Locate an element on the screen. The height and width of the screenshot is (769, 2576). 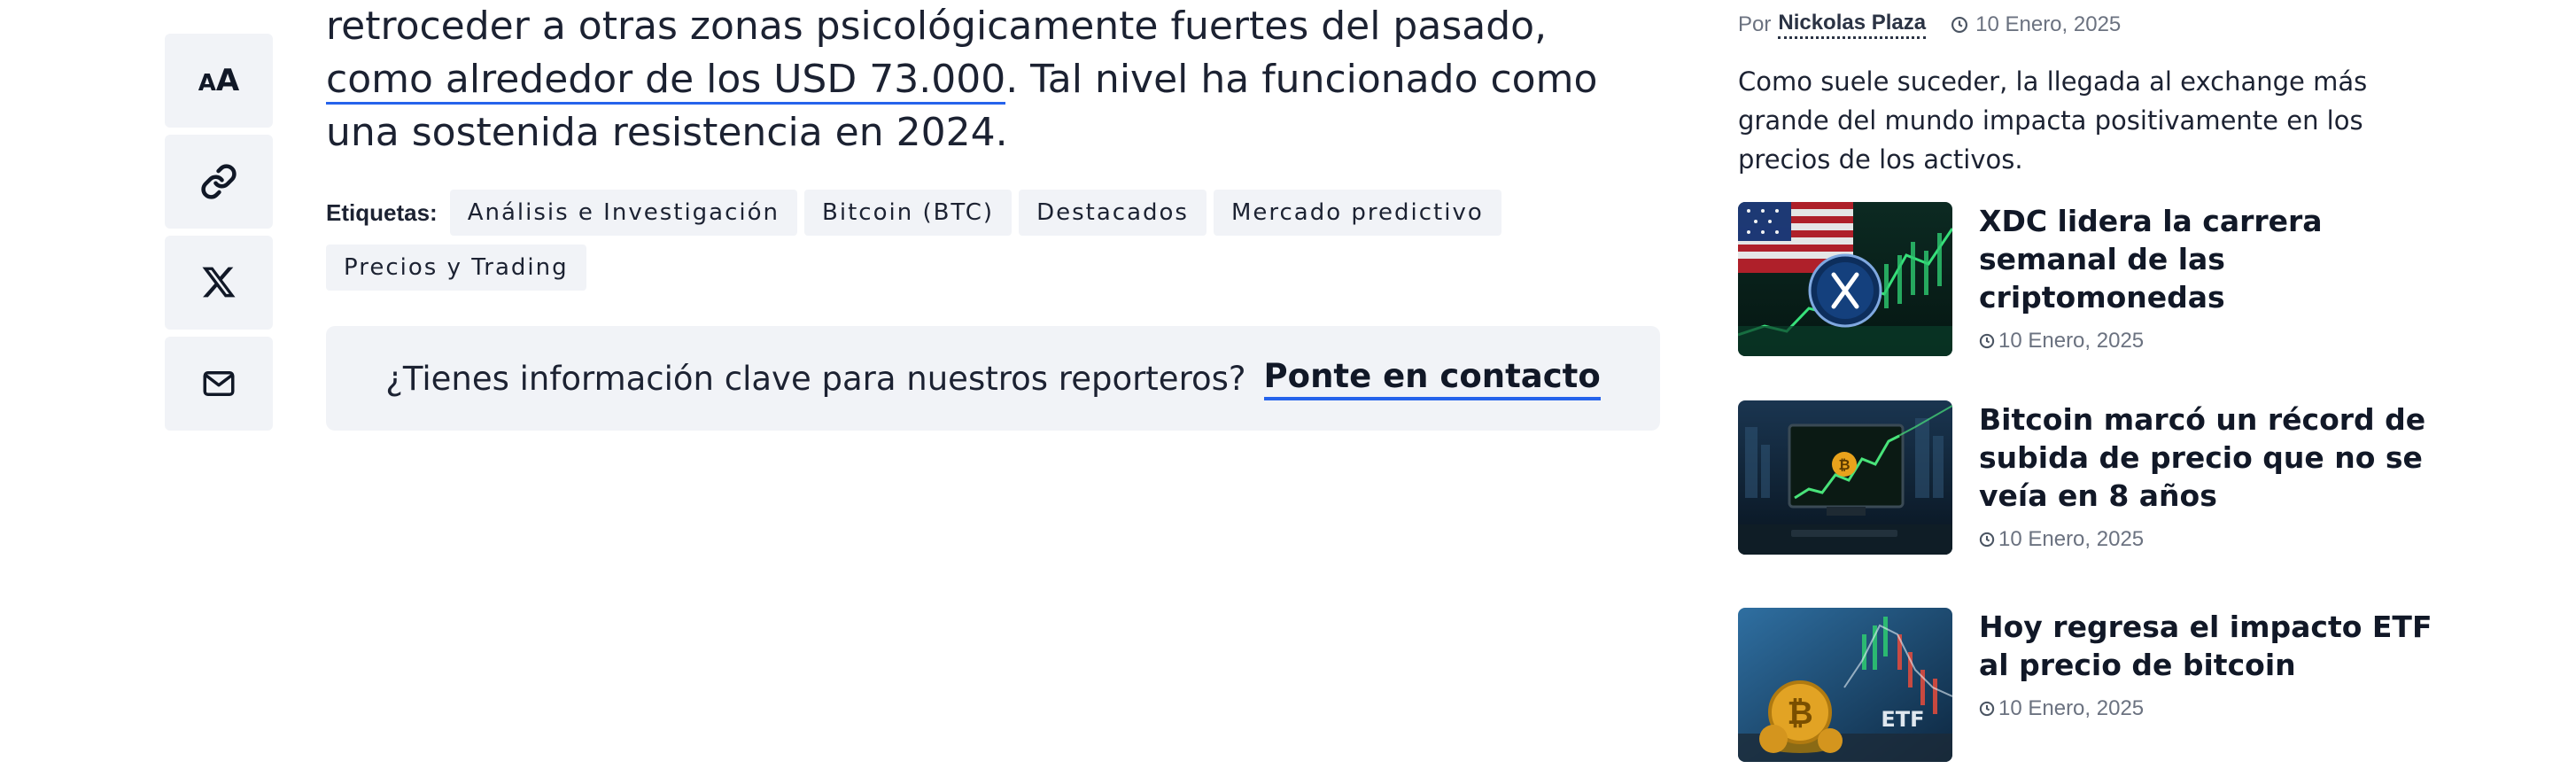
font-size-icon: AA is located at coordinates (219, 80).